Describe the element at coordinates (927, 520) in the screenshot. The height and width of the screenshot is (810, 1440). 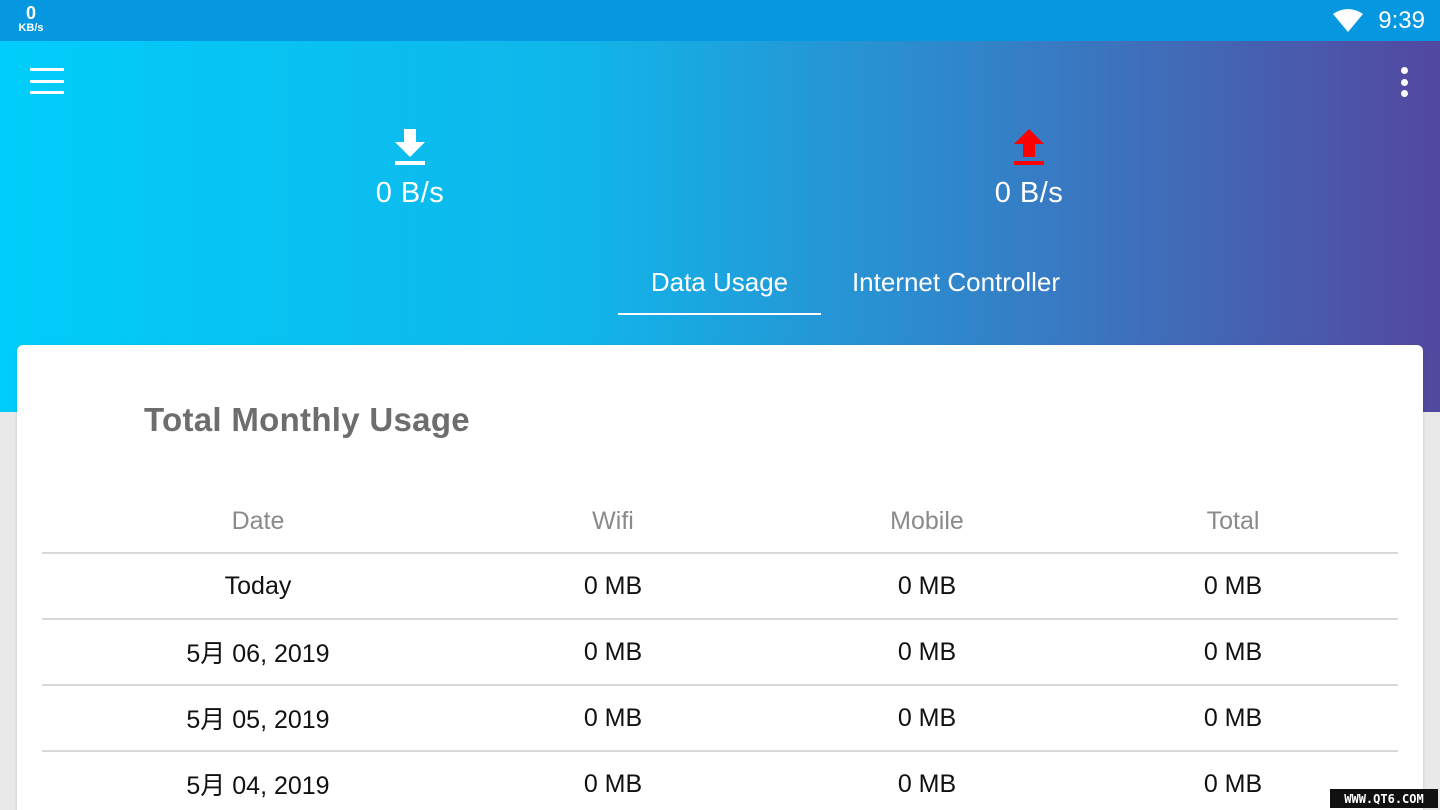
I see `column-header-mobile: Mobile` at that location.